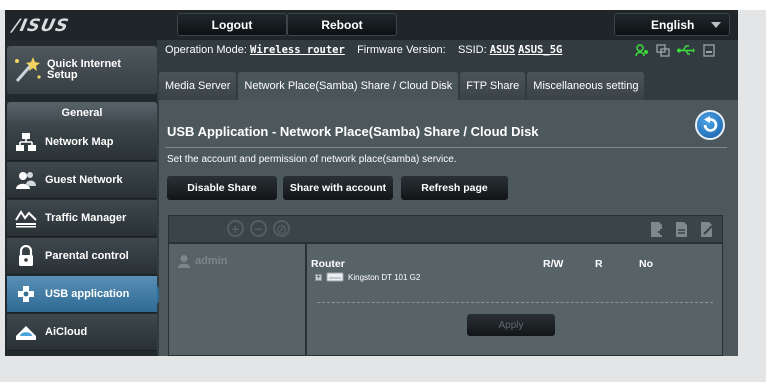  I want to click on reboot-button: Reboot, so click(342, 24).